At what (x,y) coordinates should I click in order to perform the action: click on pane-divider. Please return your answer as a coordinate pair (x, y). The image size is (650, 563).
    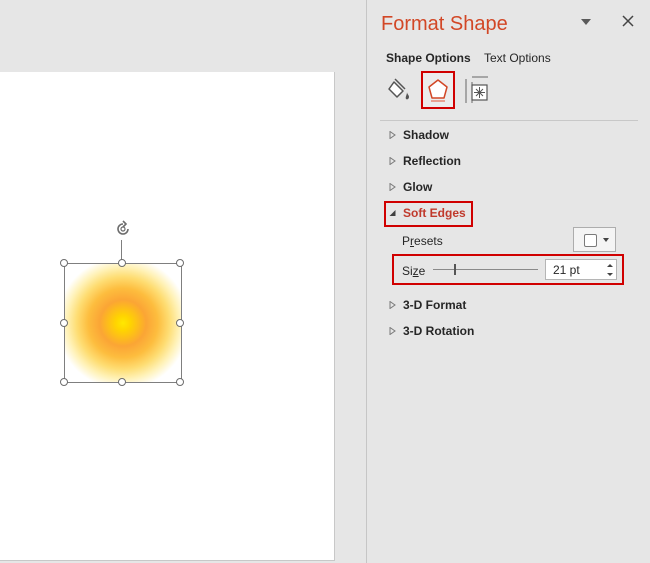
    Looking at the image, I should click on (509, 120).